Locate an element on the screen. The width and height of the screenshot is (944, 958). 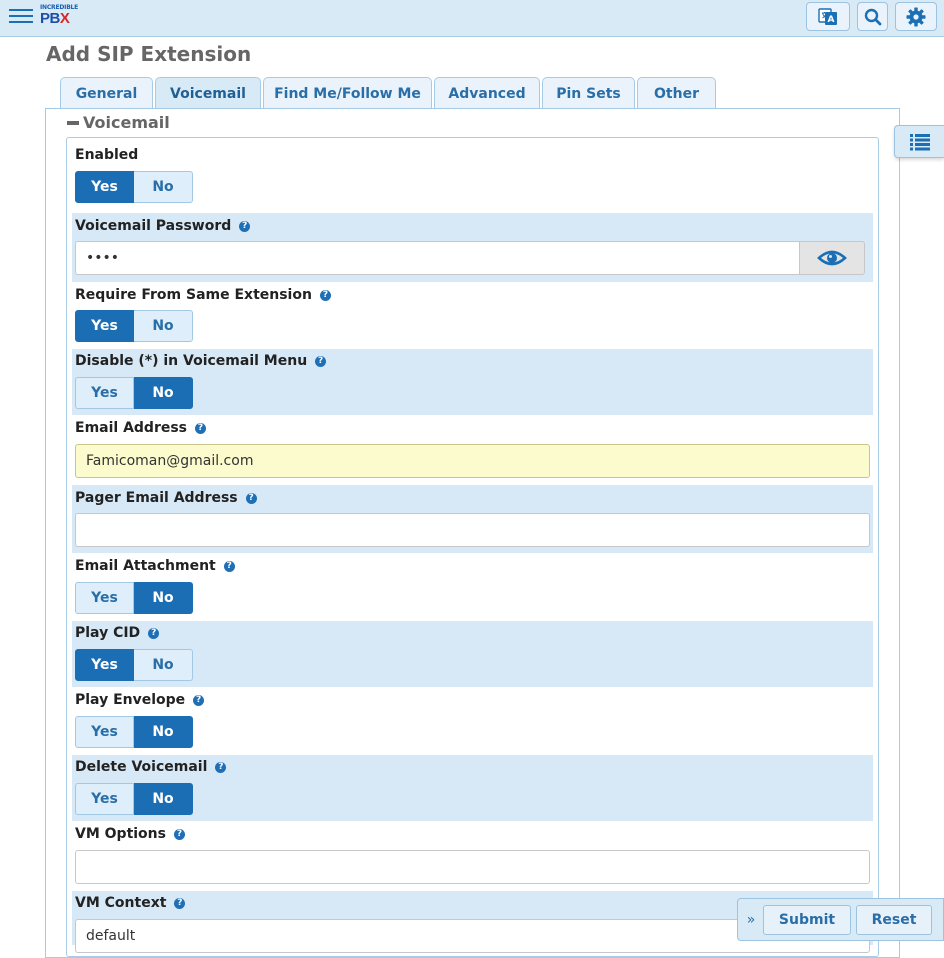
action-bar: » Submit Reset is located at coordinates (840, 919).